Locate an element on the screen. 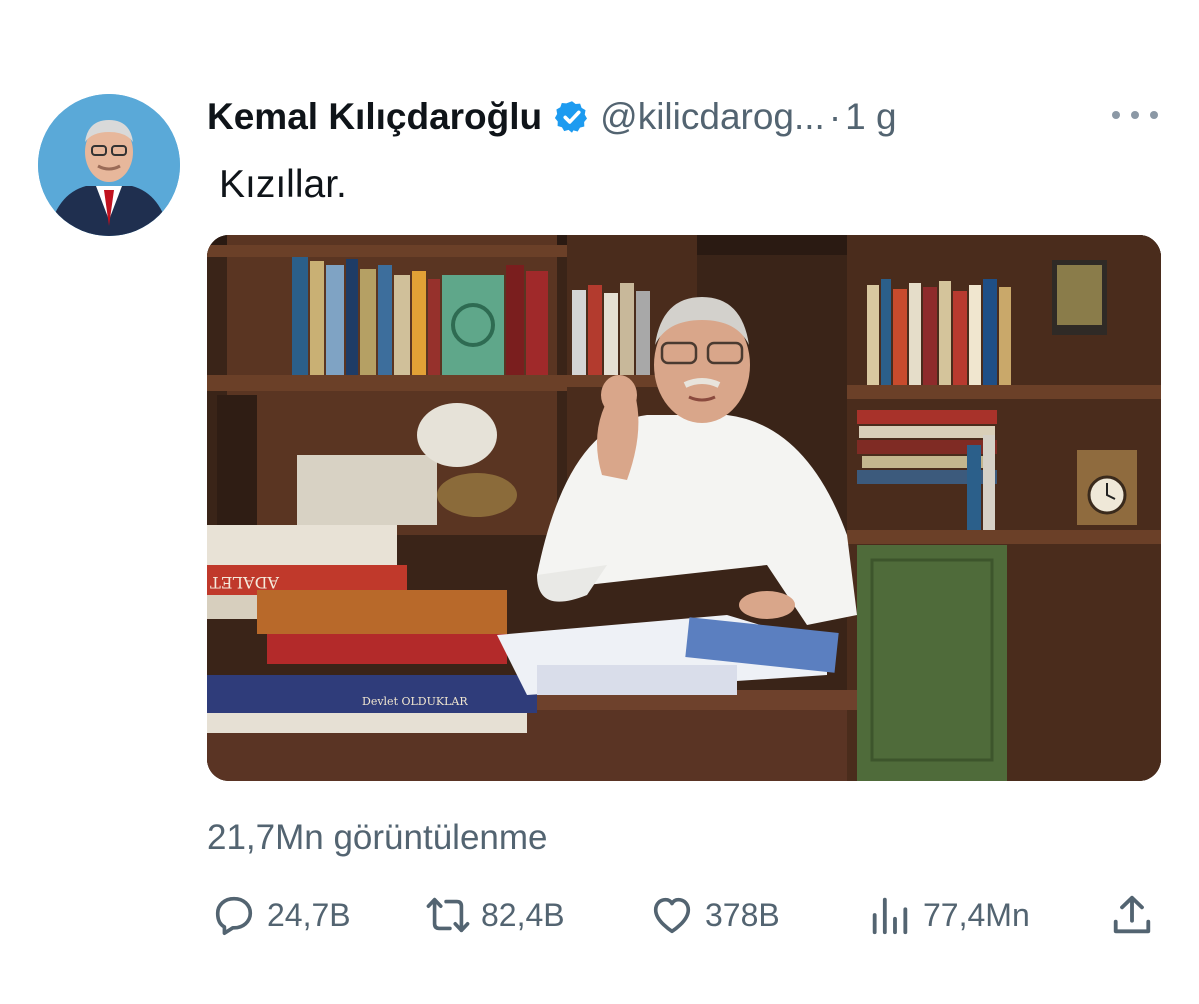 This screenshot has width=1199, height=1004. verified-badge-icon is located at coordinates (571, 117).